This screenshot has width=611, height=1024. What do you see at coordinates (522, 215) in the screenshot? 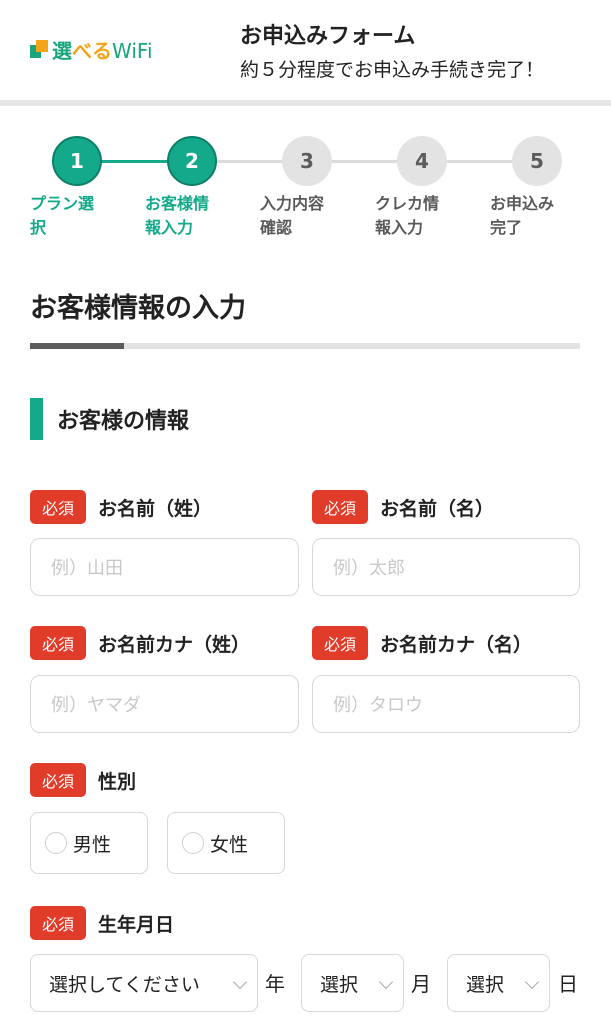
I see `step-label: お申込み 完了` at bounding box center [522, 215].